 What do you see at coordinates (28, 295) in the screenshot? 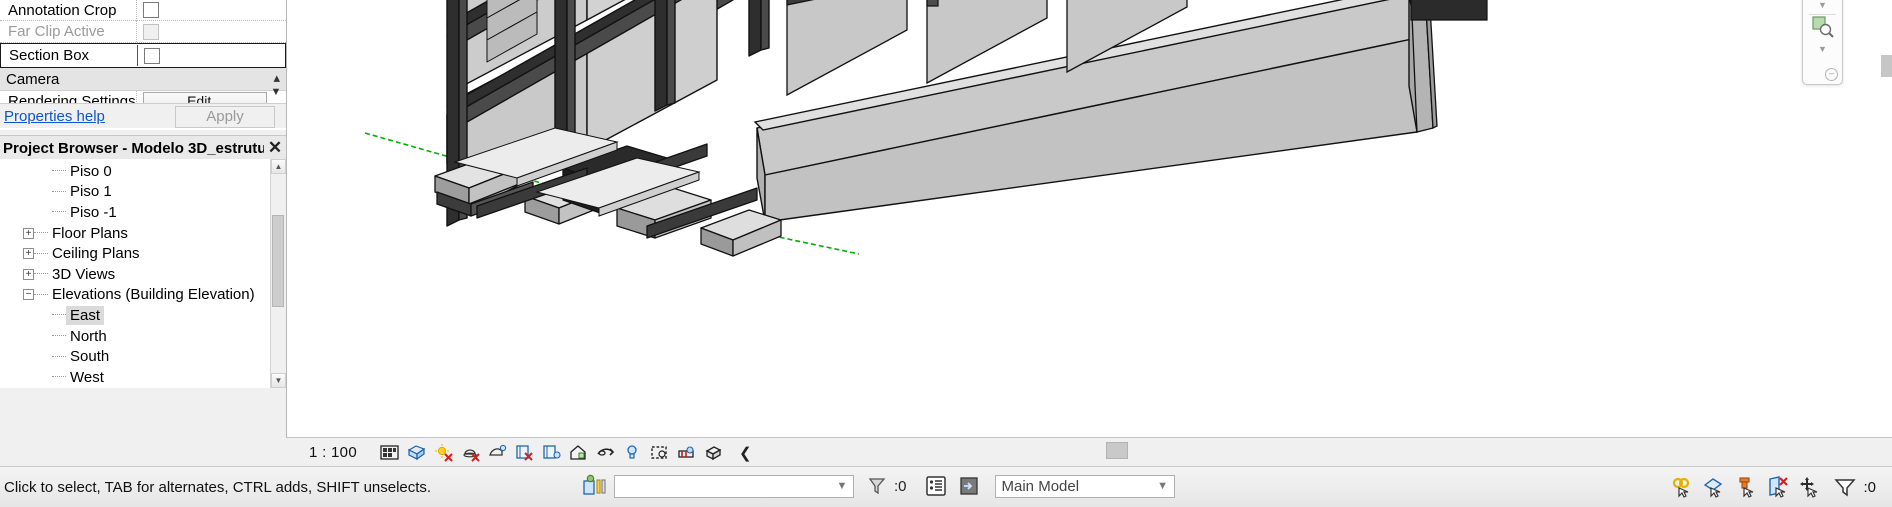
I see `collapse-icon: −` at bounding box center [28, 295].